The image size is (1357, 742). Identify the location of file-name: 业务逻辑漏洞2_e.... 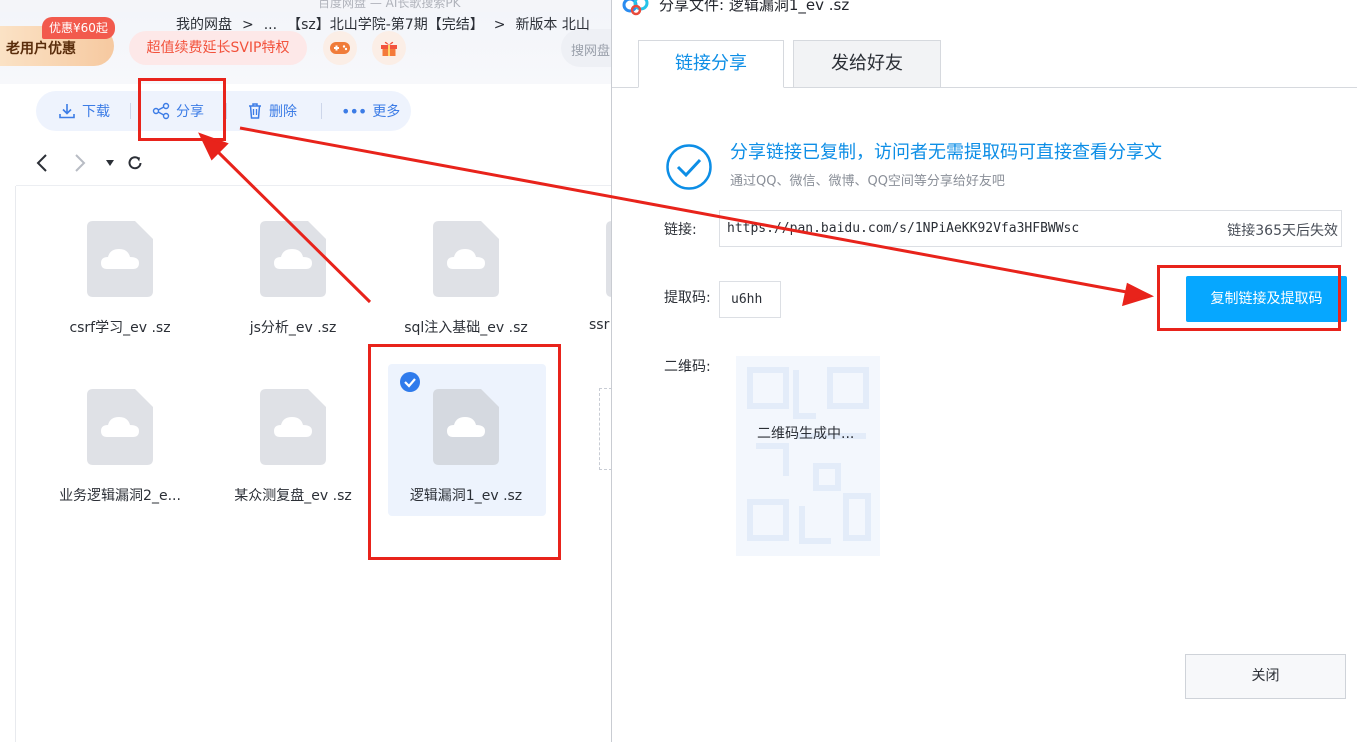
(120, 496).